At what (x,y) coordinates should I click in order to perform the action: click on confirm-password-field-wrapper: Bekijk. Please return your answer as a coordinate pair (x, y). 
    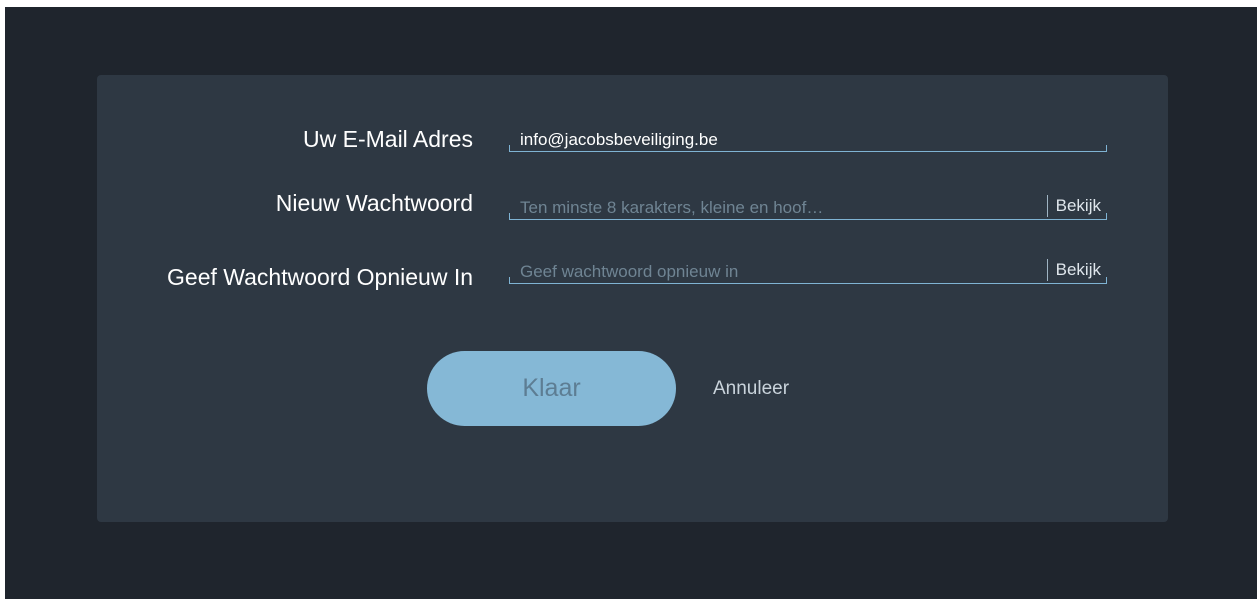
    Looking at the image, I should click on (808, 271).